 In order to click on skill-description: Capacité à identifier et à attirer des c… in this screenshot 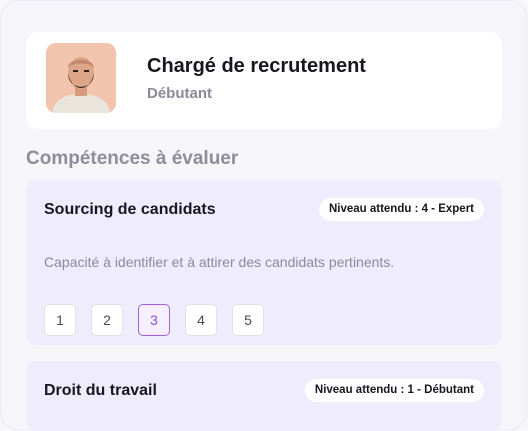, I will do `click(219, 262)`.